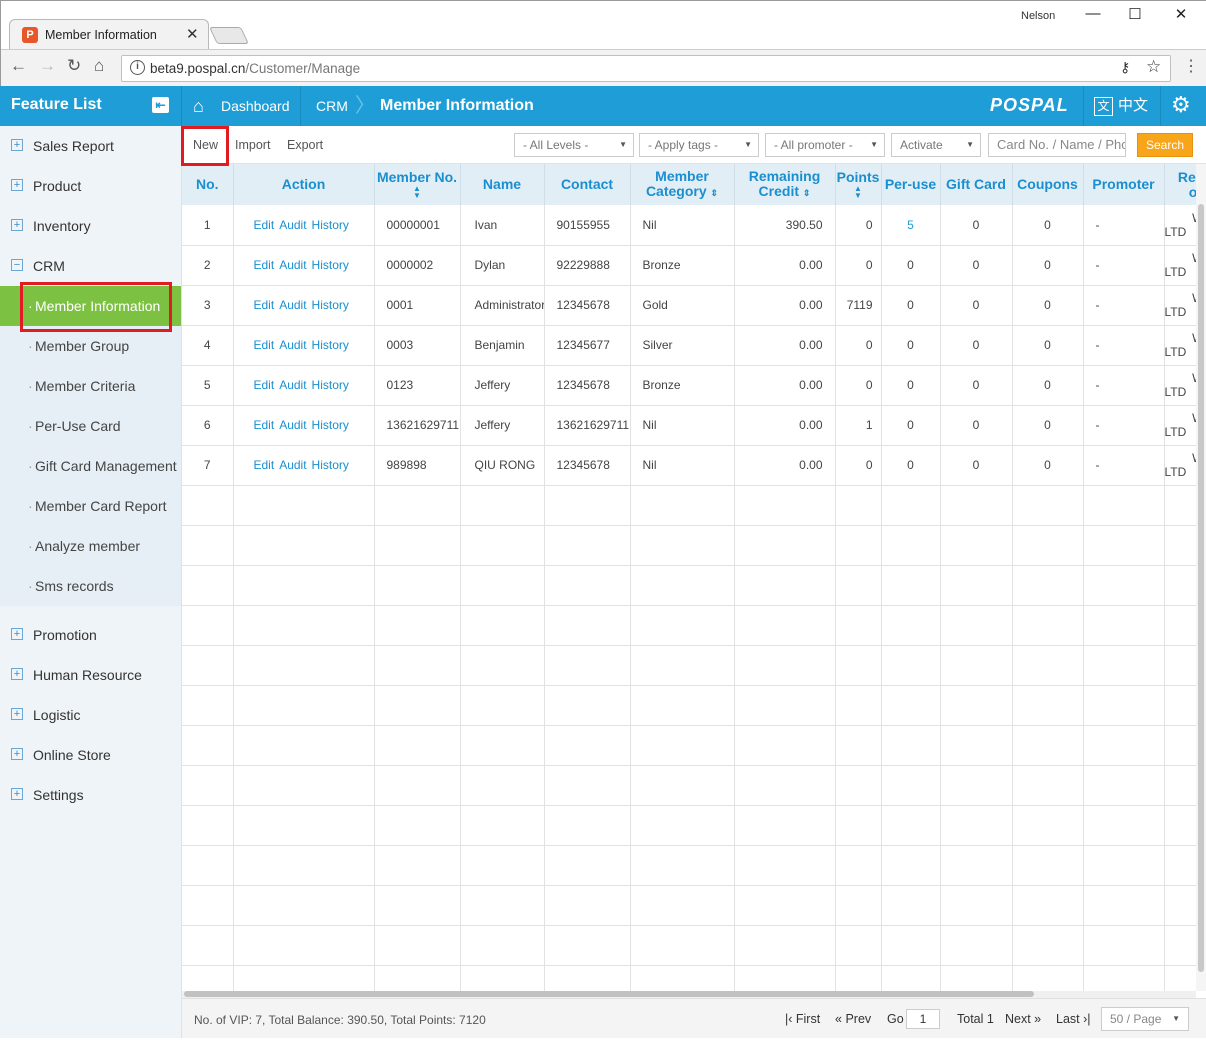 The width and height of the screenshot is (1206, 1042). What do you see at coordinates (1165, 145) in the screenshot?
I see `search-button: Search` at bounding box center [1165, 145].